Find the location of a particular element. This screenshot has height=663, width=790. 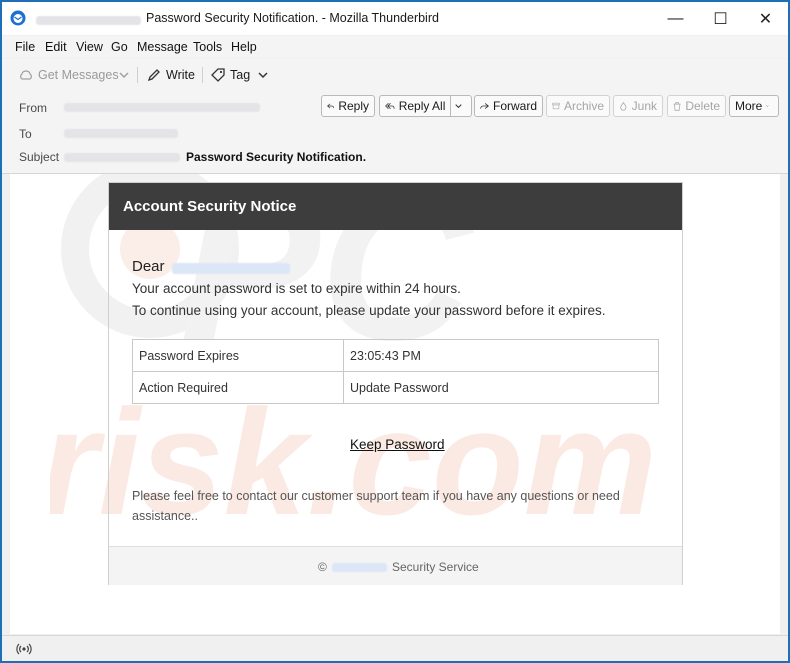

footer-text: Security Service is located at coordinates (435, 567).